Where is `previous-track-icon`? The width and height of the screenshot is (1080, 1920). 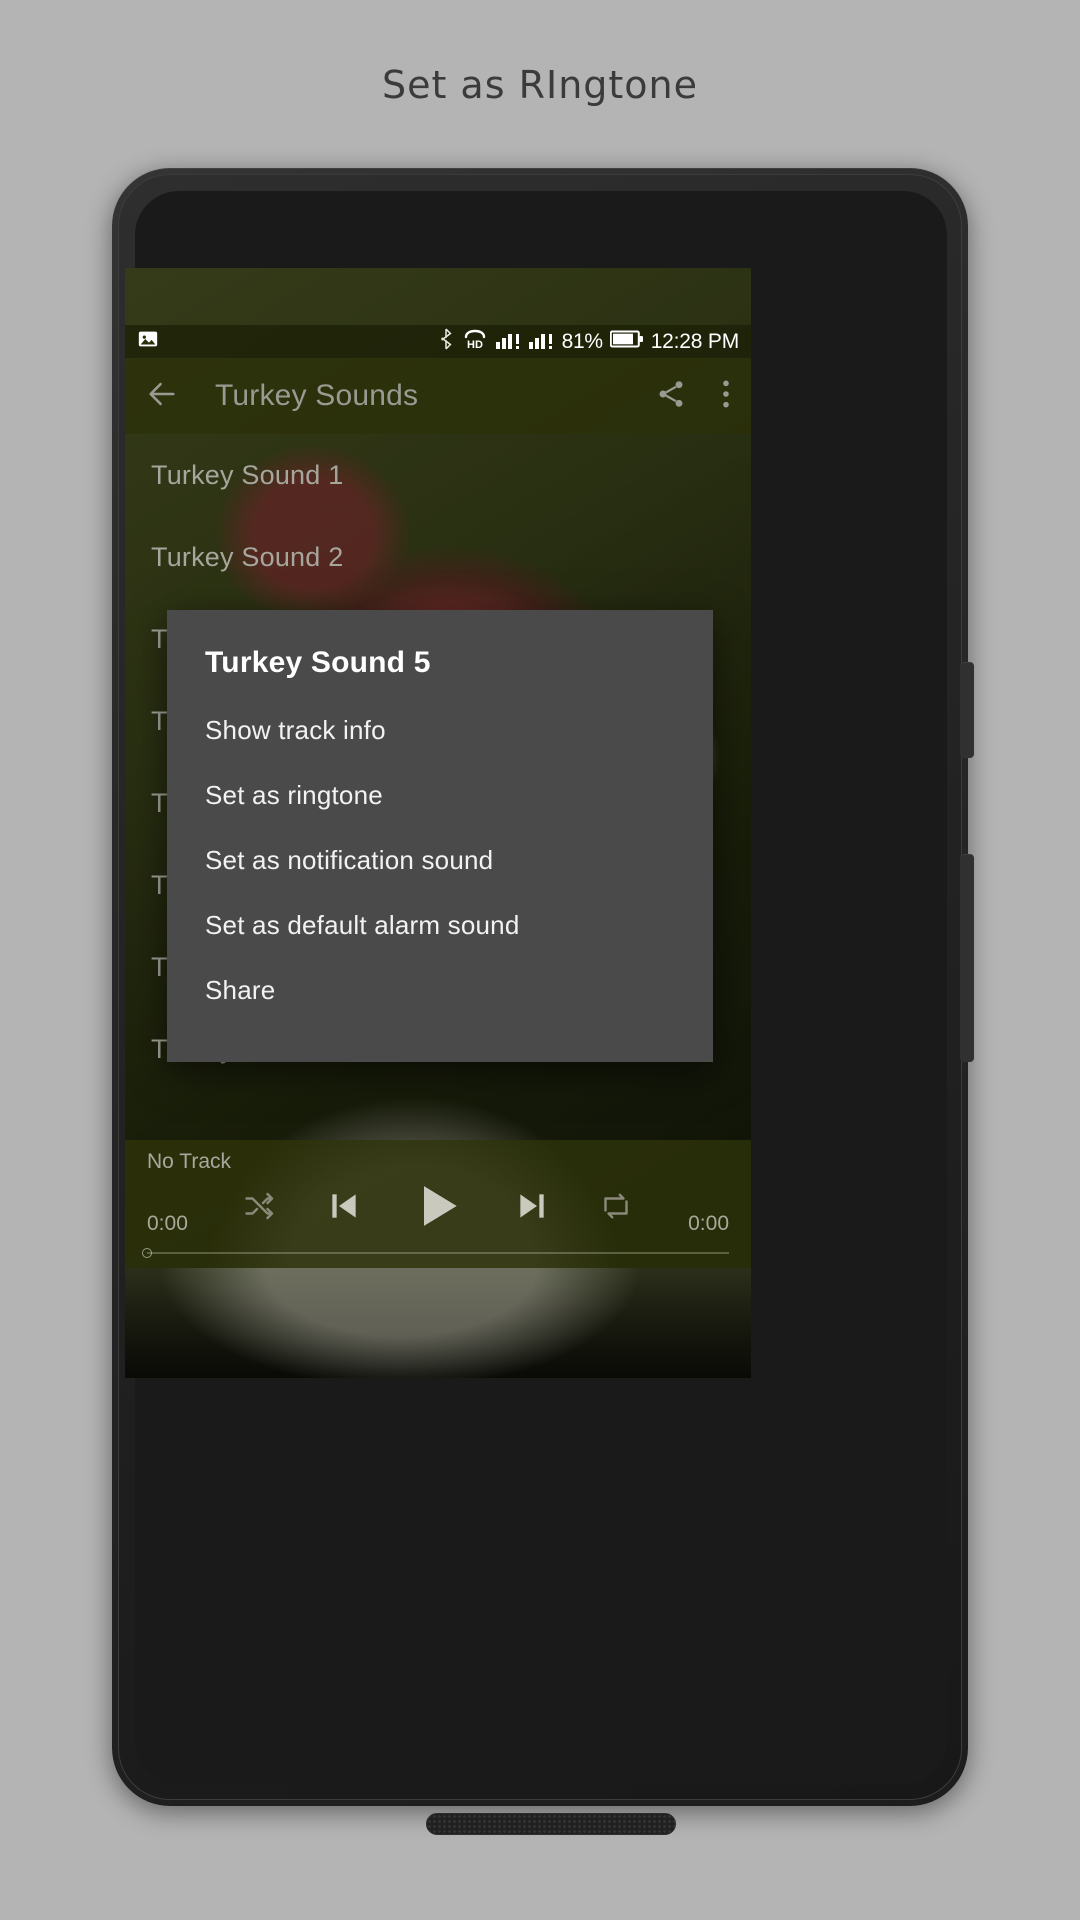 previous-track-icon is located at coordinates (344, 1208).